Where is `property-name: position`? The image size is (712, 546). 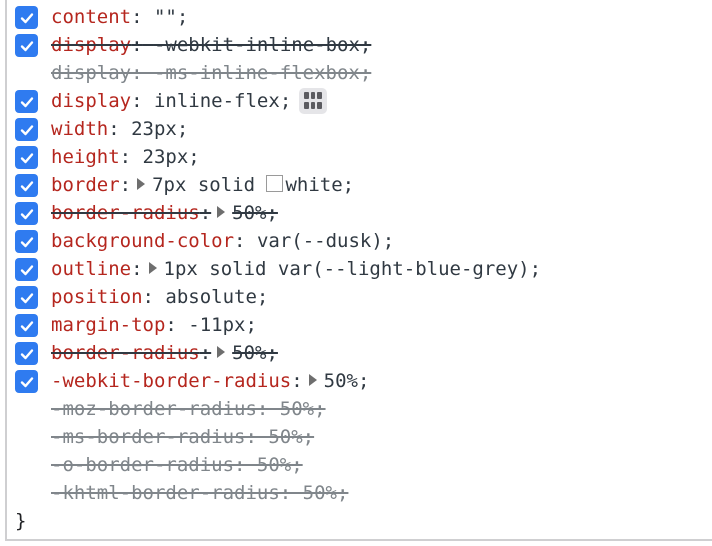 property-name: position is located at coordinates (97, 297).